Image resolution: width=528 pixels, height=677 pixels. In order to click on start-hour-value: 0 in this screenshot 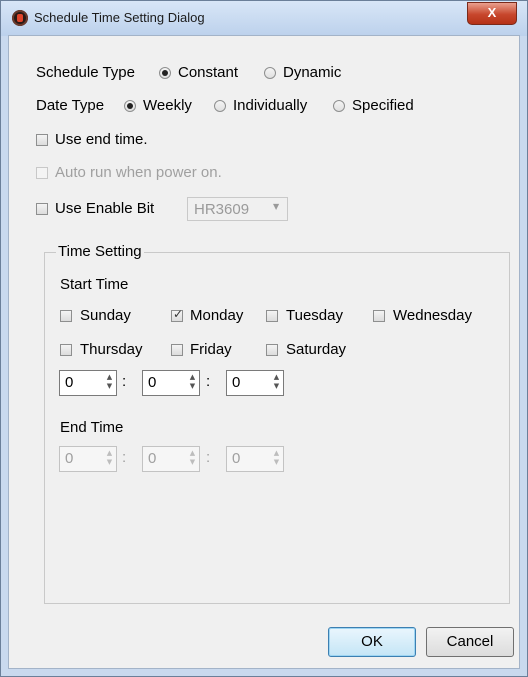, I will do `click(69, 382)`.